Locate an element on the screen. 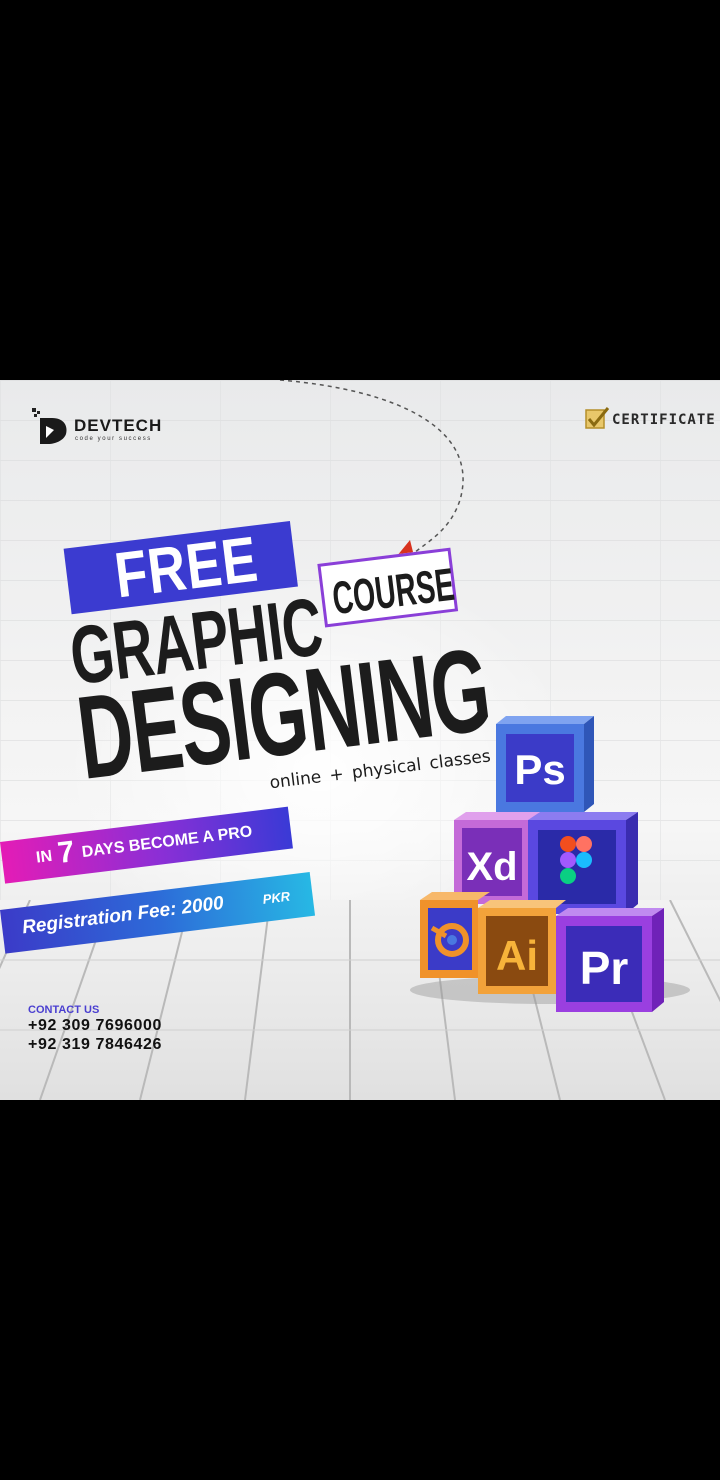 This screenshot has height=1480, width=720. premiere-label: Pr is located at coordinates (604, 968).